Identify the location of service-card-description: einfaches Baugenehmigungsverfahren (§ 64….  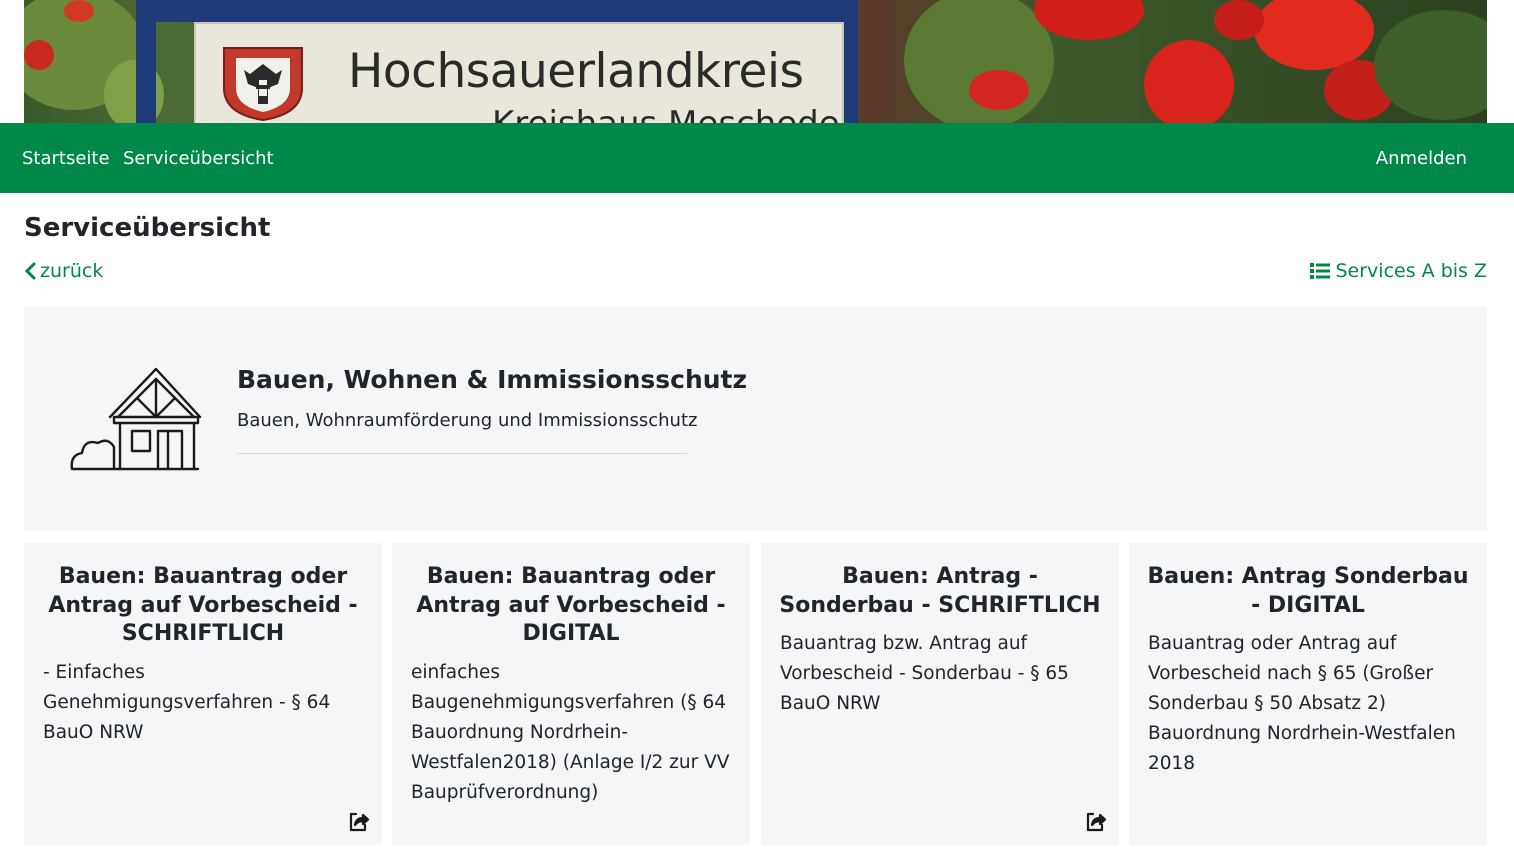
(570, 732).